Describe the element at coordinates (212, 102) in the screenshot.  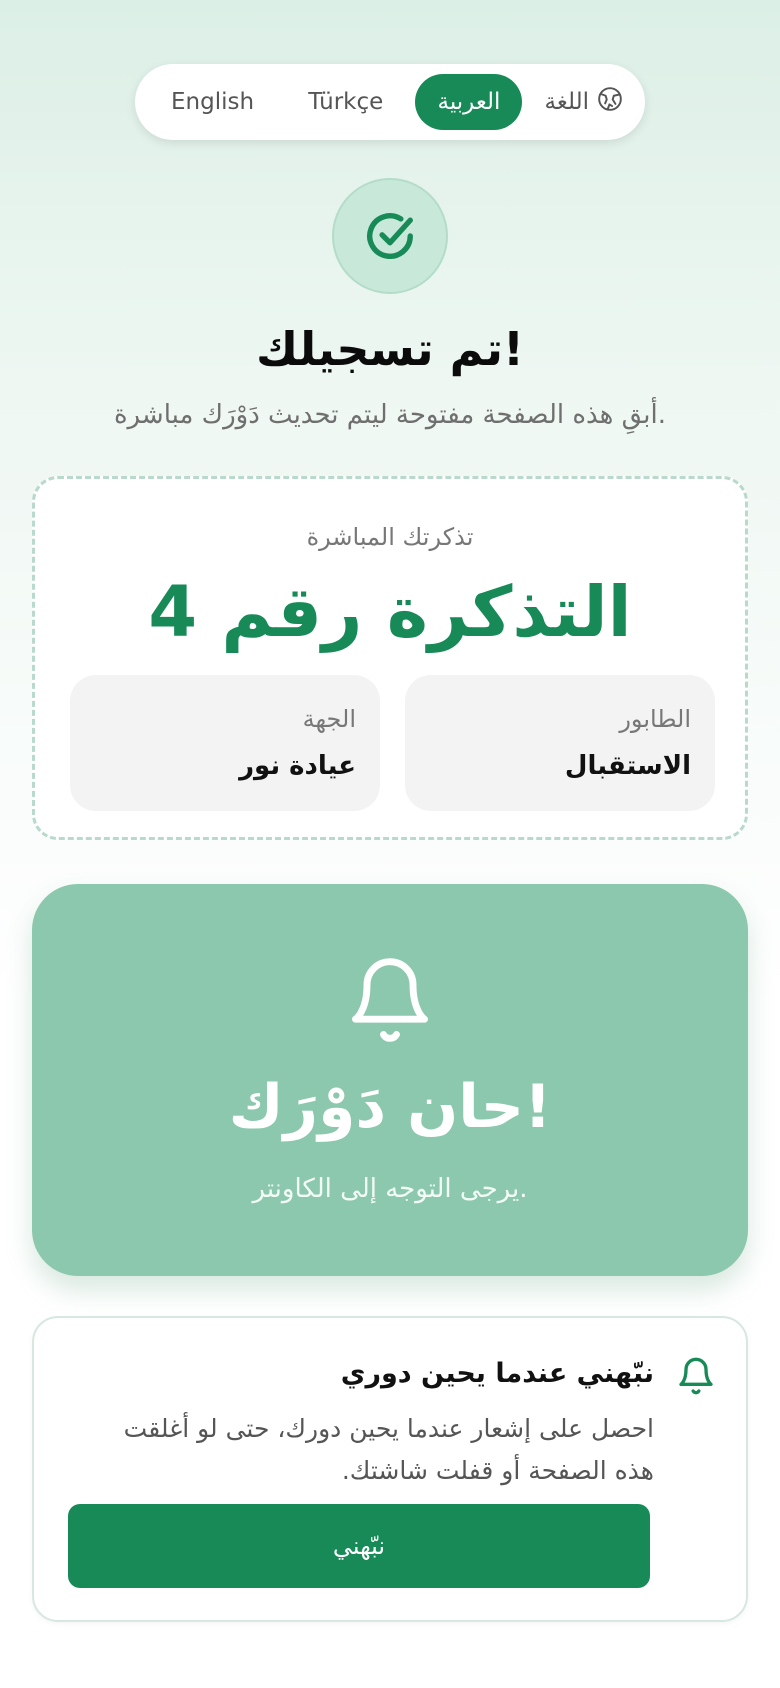
I see `lang-option-english: English` at that location.